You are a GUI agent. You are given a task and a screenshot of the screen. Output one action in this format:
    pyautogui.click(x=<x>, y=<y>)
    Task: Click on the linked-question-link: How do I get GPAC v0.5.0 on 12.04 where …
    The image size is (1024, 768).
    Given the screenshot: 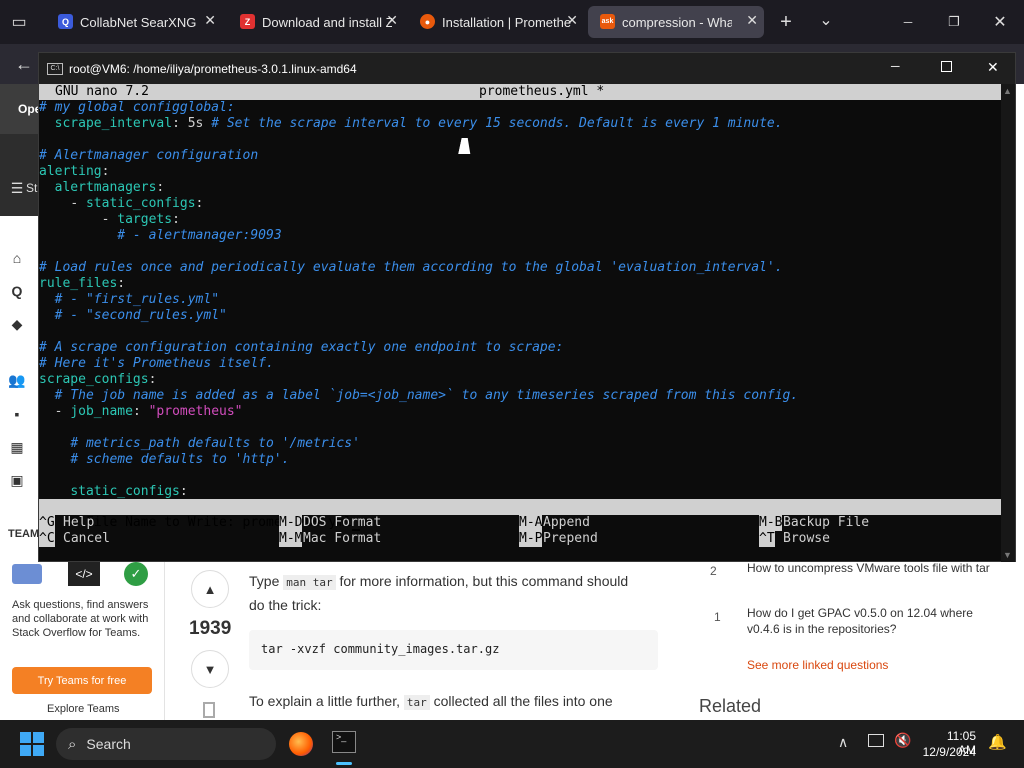 What is the action you would take?
    pyautogui.click(x=874, y=621)
    